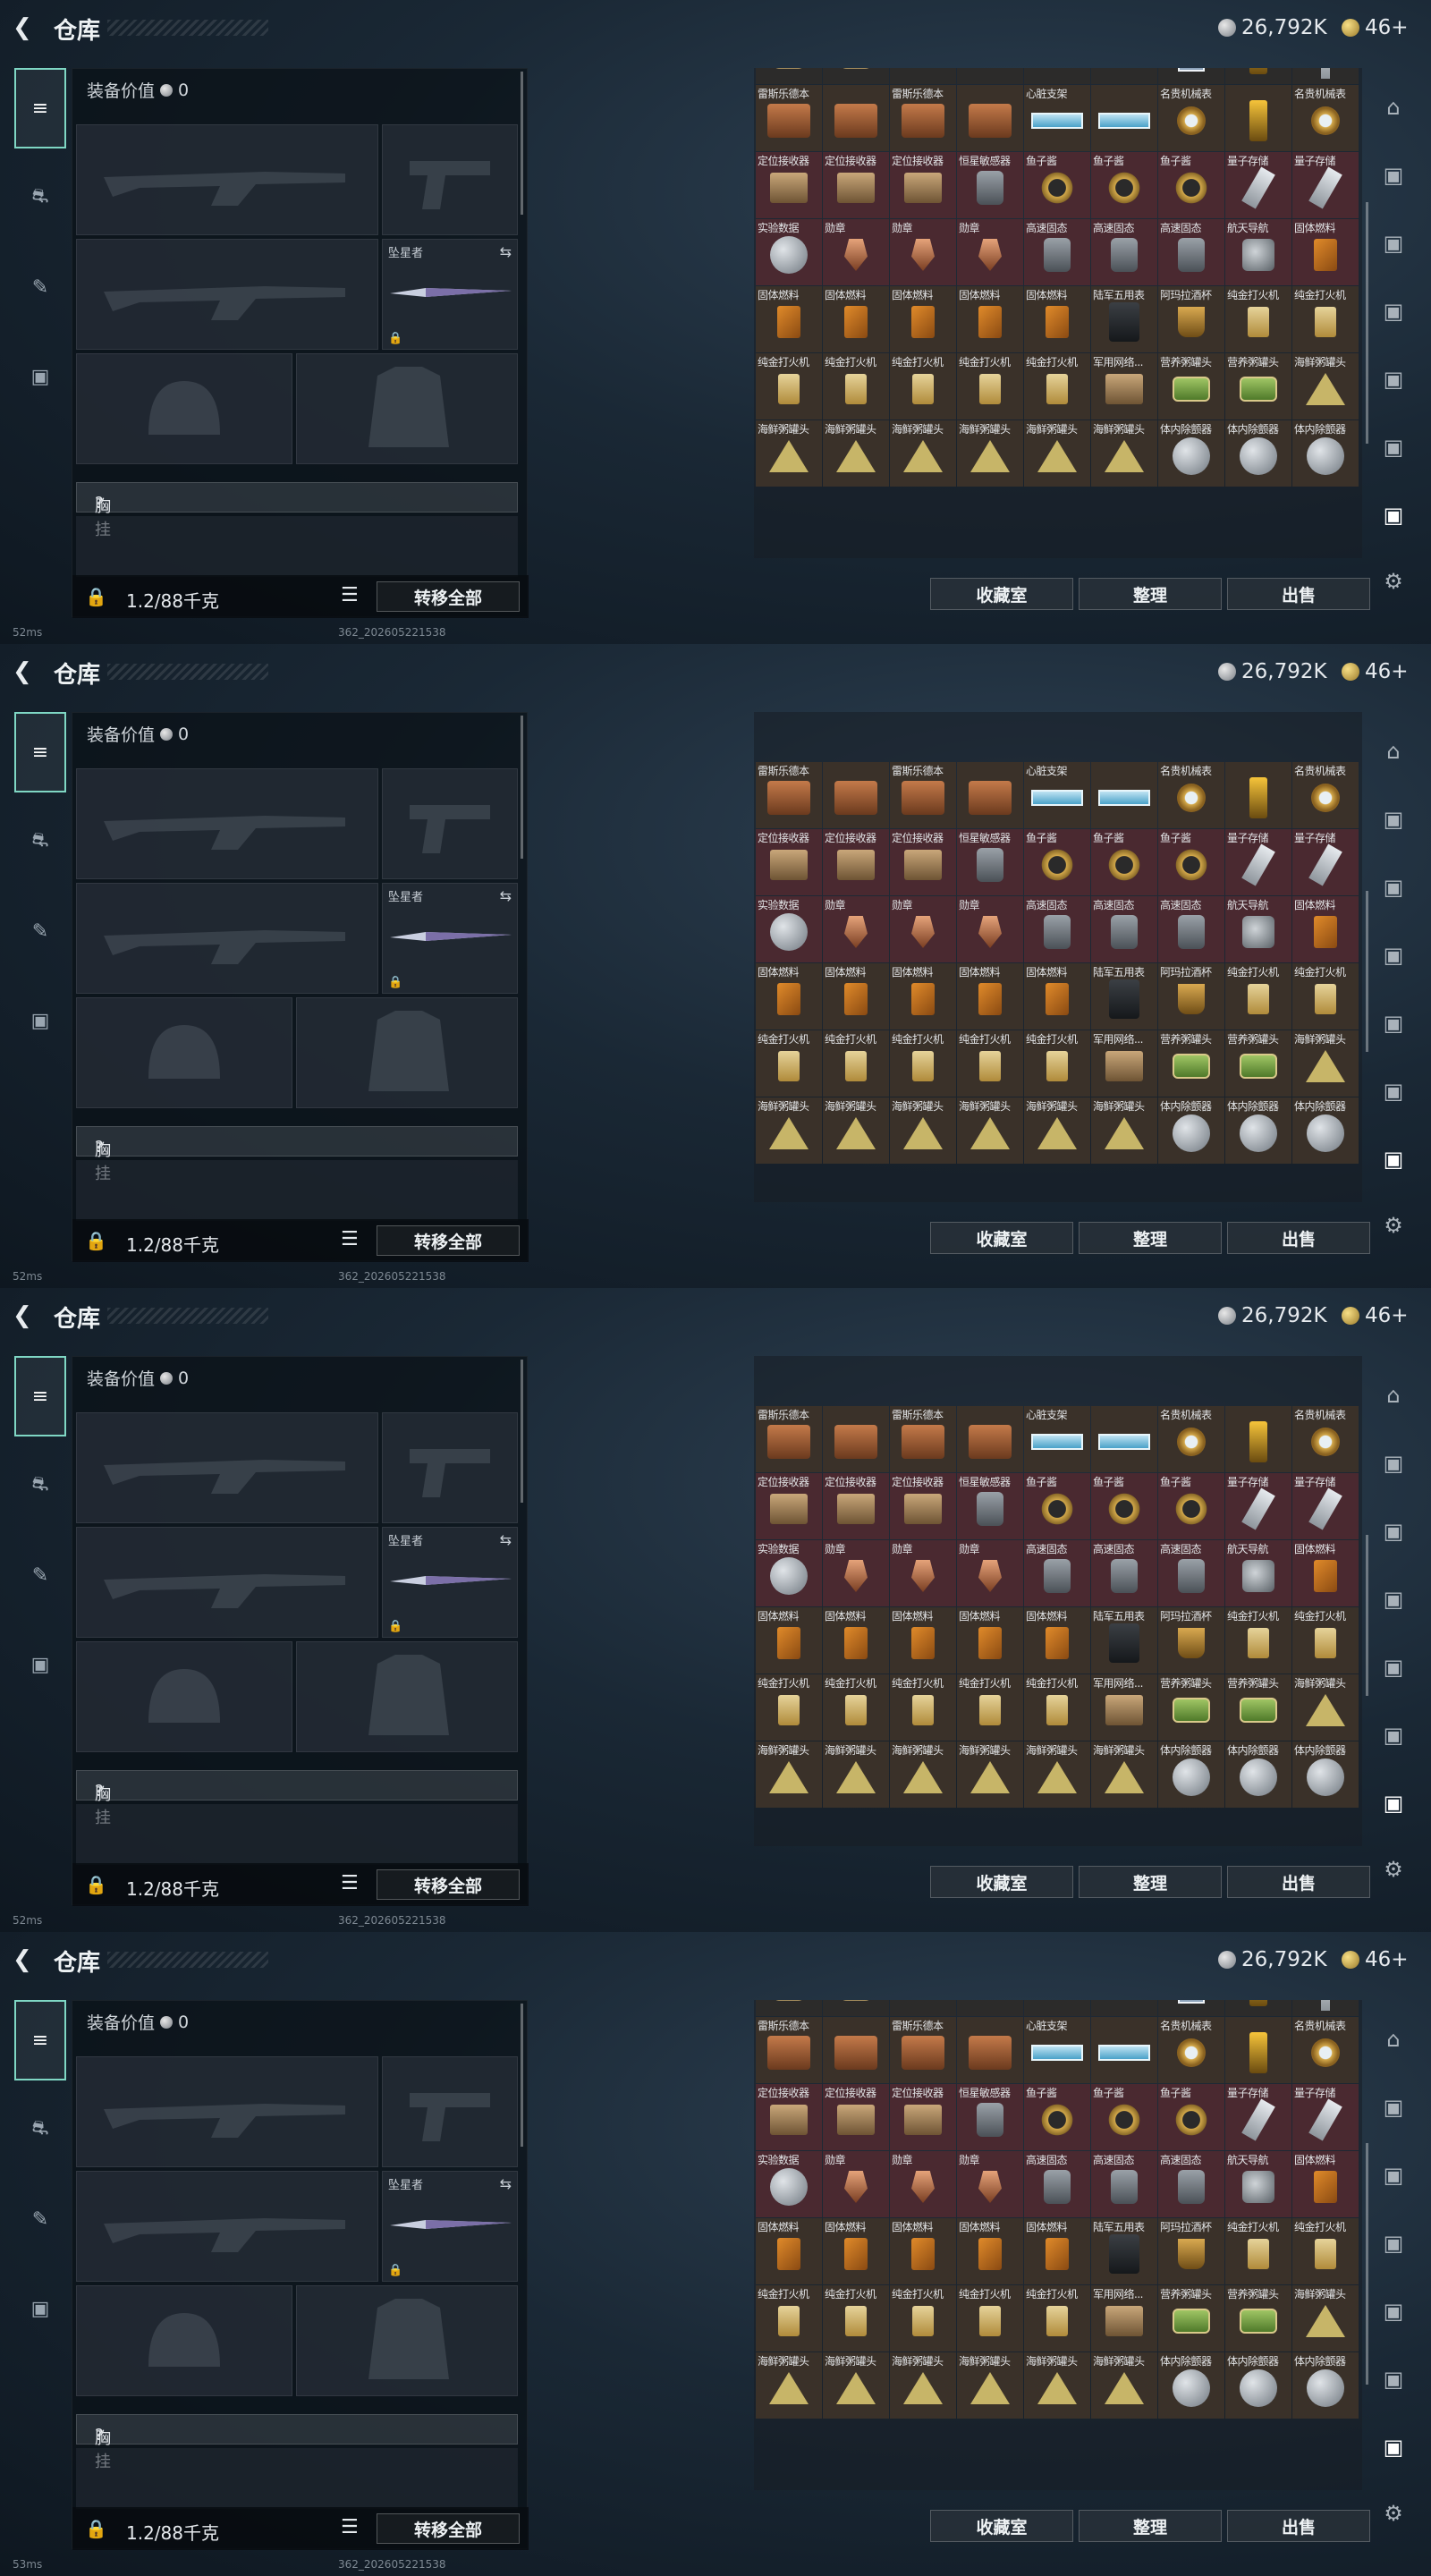 This screenshot has width=1431, height=2576. I want to click on stash-item: 心脏支架, so click(1057, 2050).